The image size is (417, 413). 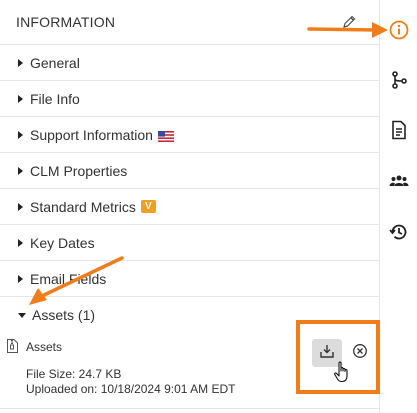 What do you see at coordinates (131, 389) in the screenshot?
I see `asset-uploaded-on: Uploaded on: 10/18/2024 9:01 AM EDT` at bounding box center [131, 389].